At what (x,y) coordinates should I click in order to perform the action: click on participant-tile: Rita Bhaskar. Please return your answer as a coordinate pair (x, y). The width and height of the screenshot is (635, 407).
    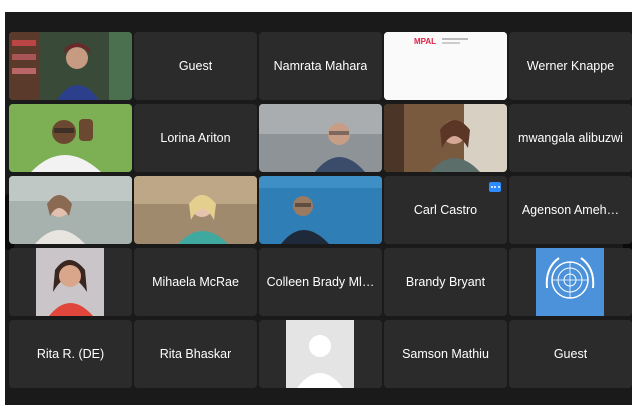
    Looking at the image, I should click on (195, 354).